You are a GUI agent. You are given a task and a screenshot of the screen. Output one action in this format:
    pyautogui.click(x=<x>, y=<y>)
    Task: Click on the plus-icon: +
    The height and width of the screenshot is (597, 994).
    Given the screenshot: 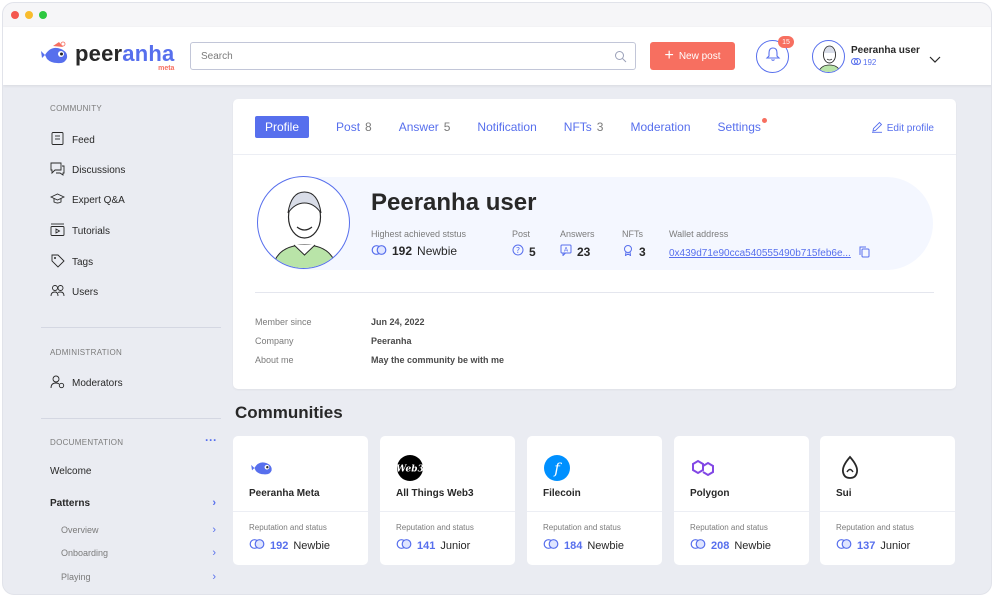 What is the action you would take?
    pyautogui.click(x=669, y=55)
    